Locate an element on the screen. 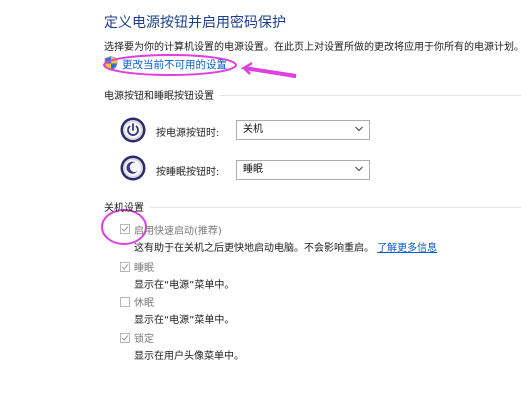 Image resolution: width=521 pixels, height=406 pixels. sleep-menu-label: 睡眠 is located at coordinates (144, 268).